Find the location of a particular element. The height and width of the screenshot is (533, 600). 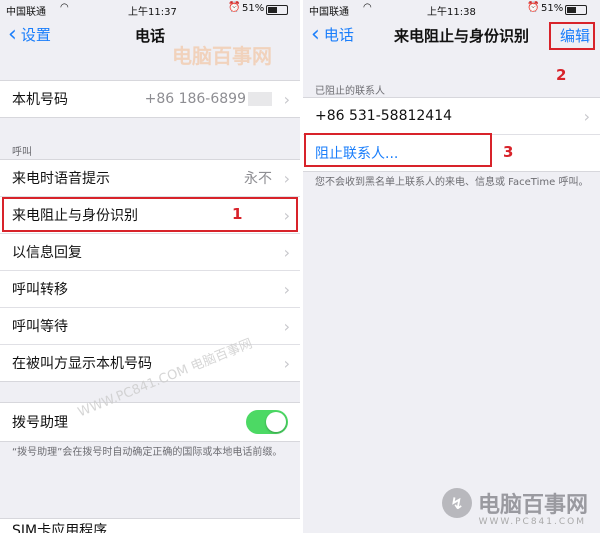

dial-assist-label: 拨号助理 is located at coordinates (40, 423).